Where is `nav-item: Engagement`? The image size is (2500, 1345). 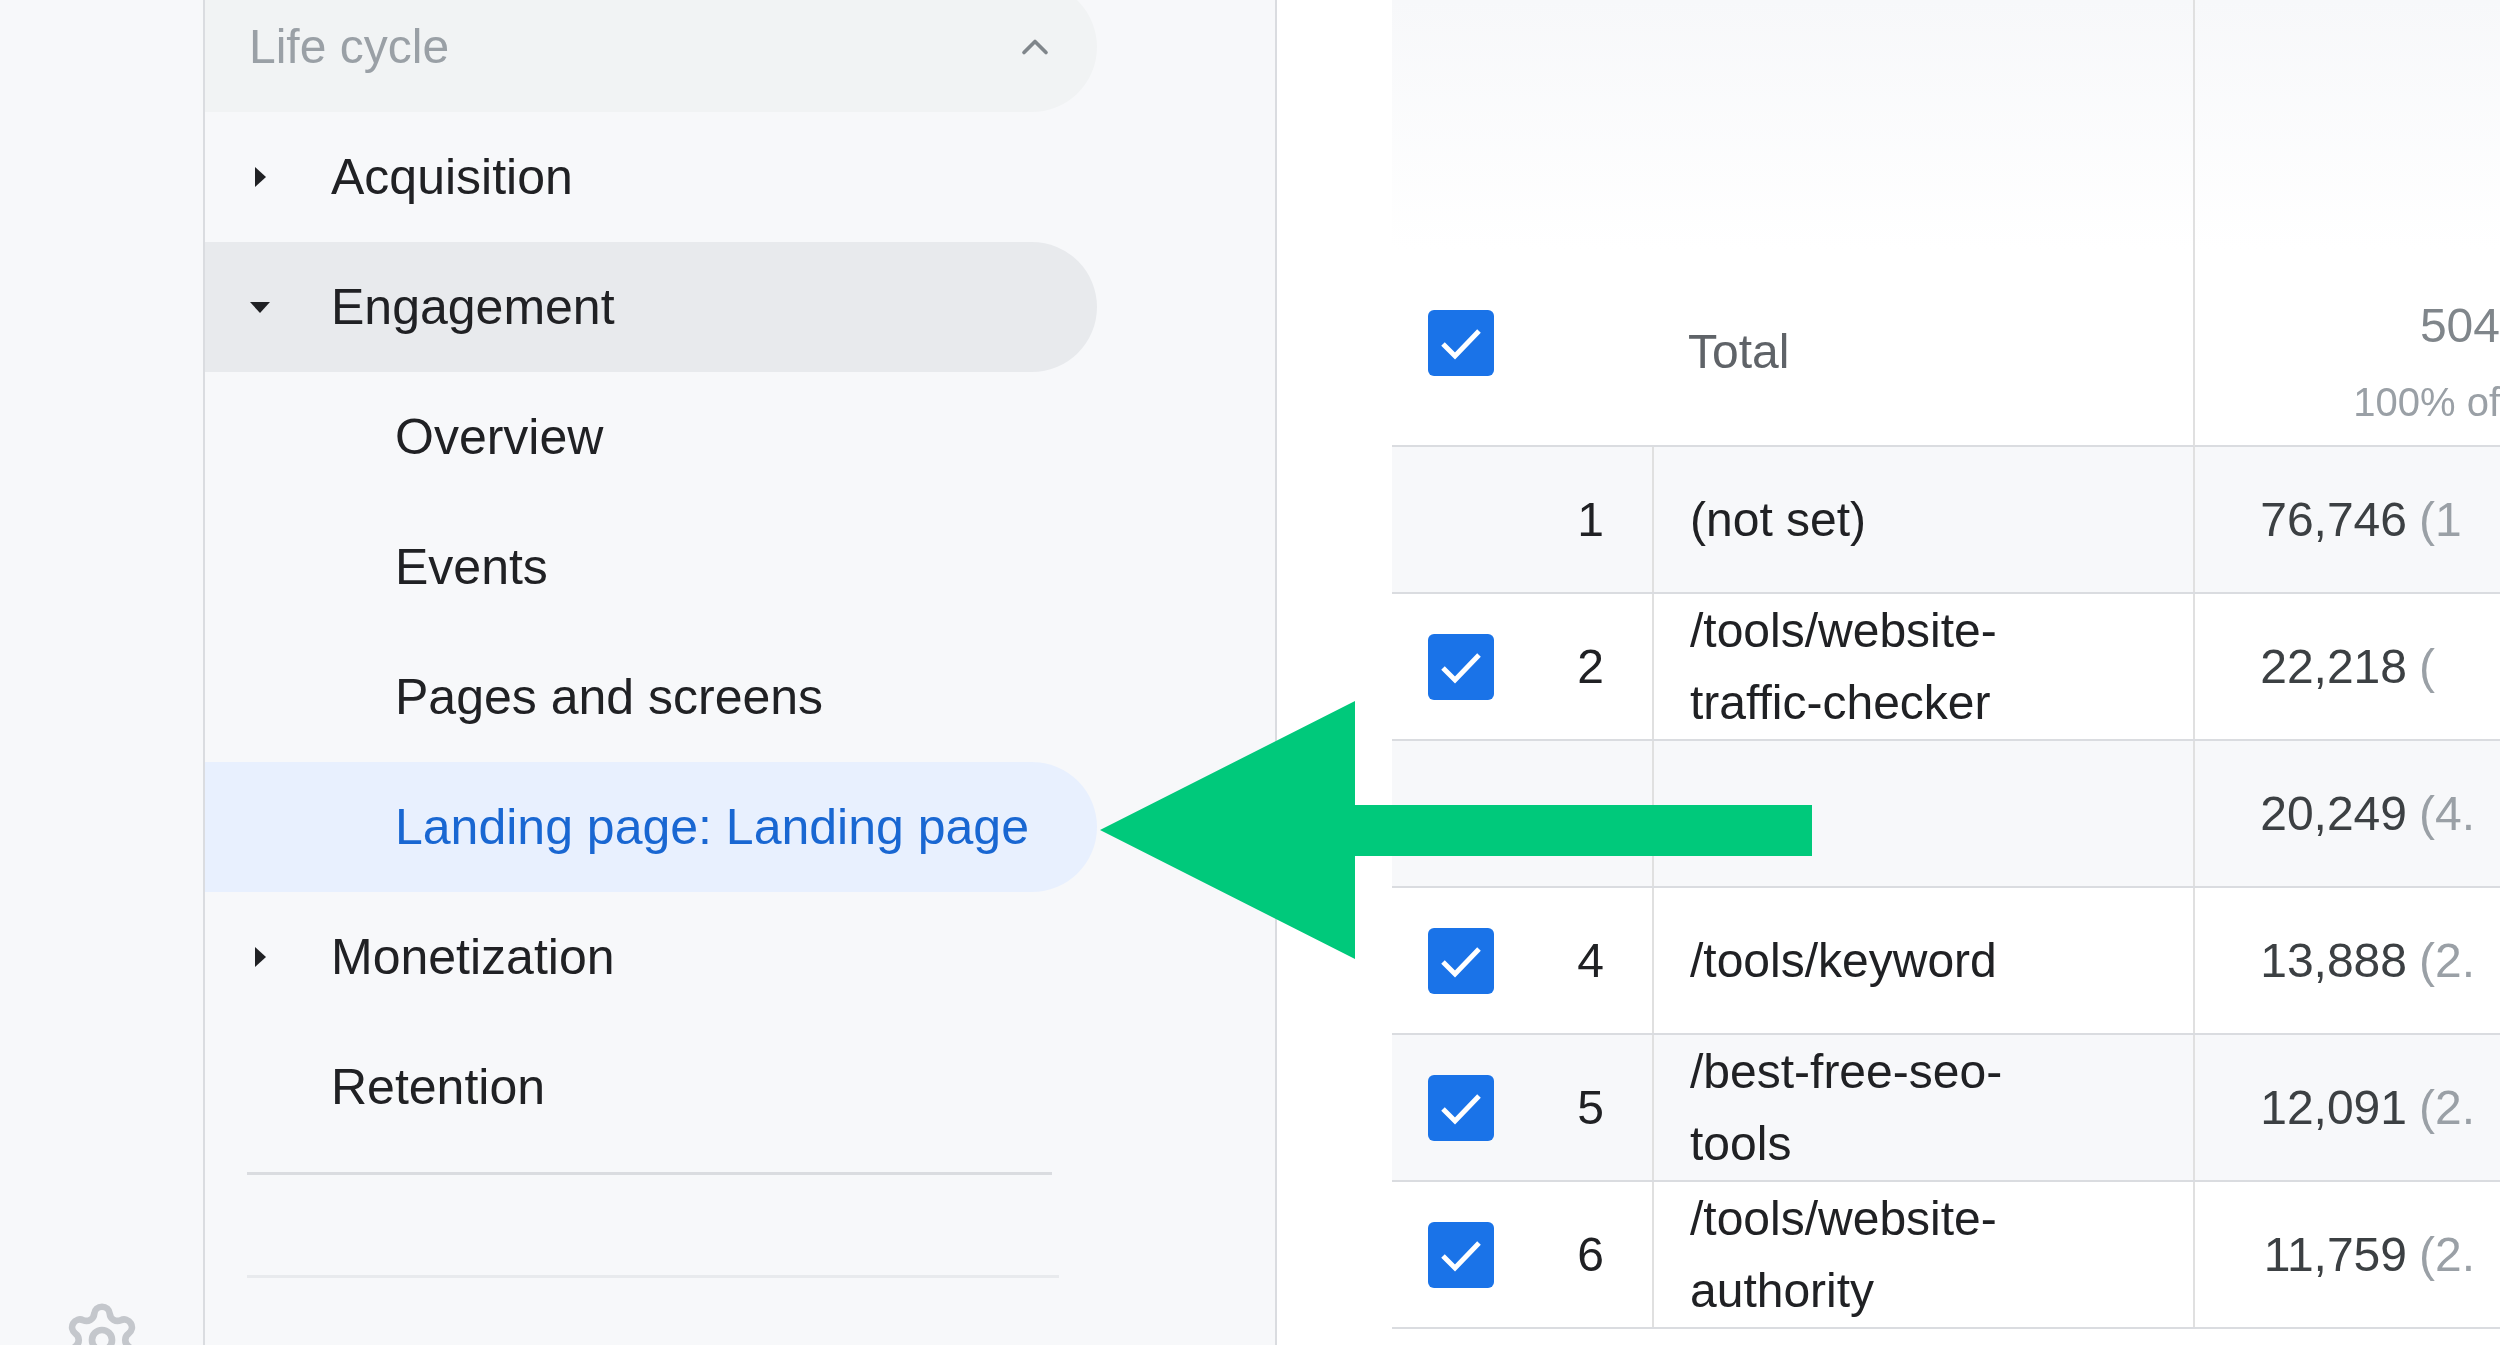
nav-item: Engagement is located at coordinates (651, 307).